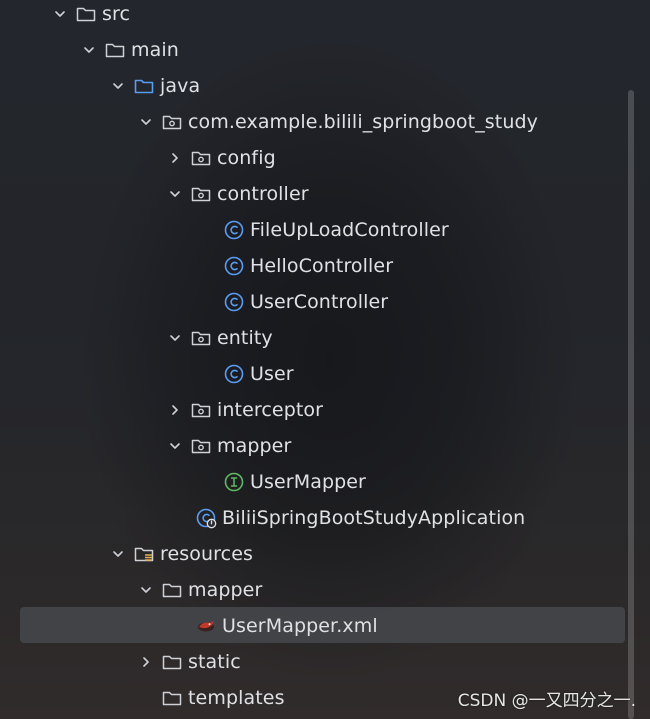 This screenshot has width=650, height=719. I want to click on watermark: CSDN @一又四分之一., so click(546, 701).